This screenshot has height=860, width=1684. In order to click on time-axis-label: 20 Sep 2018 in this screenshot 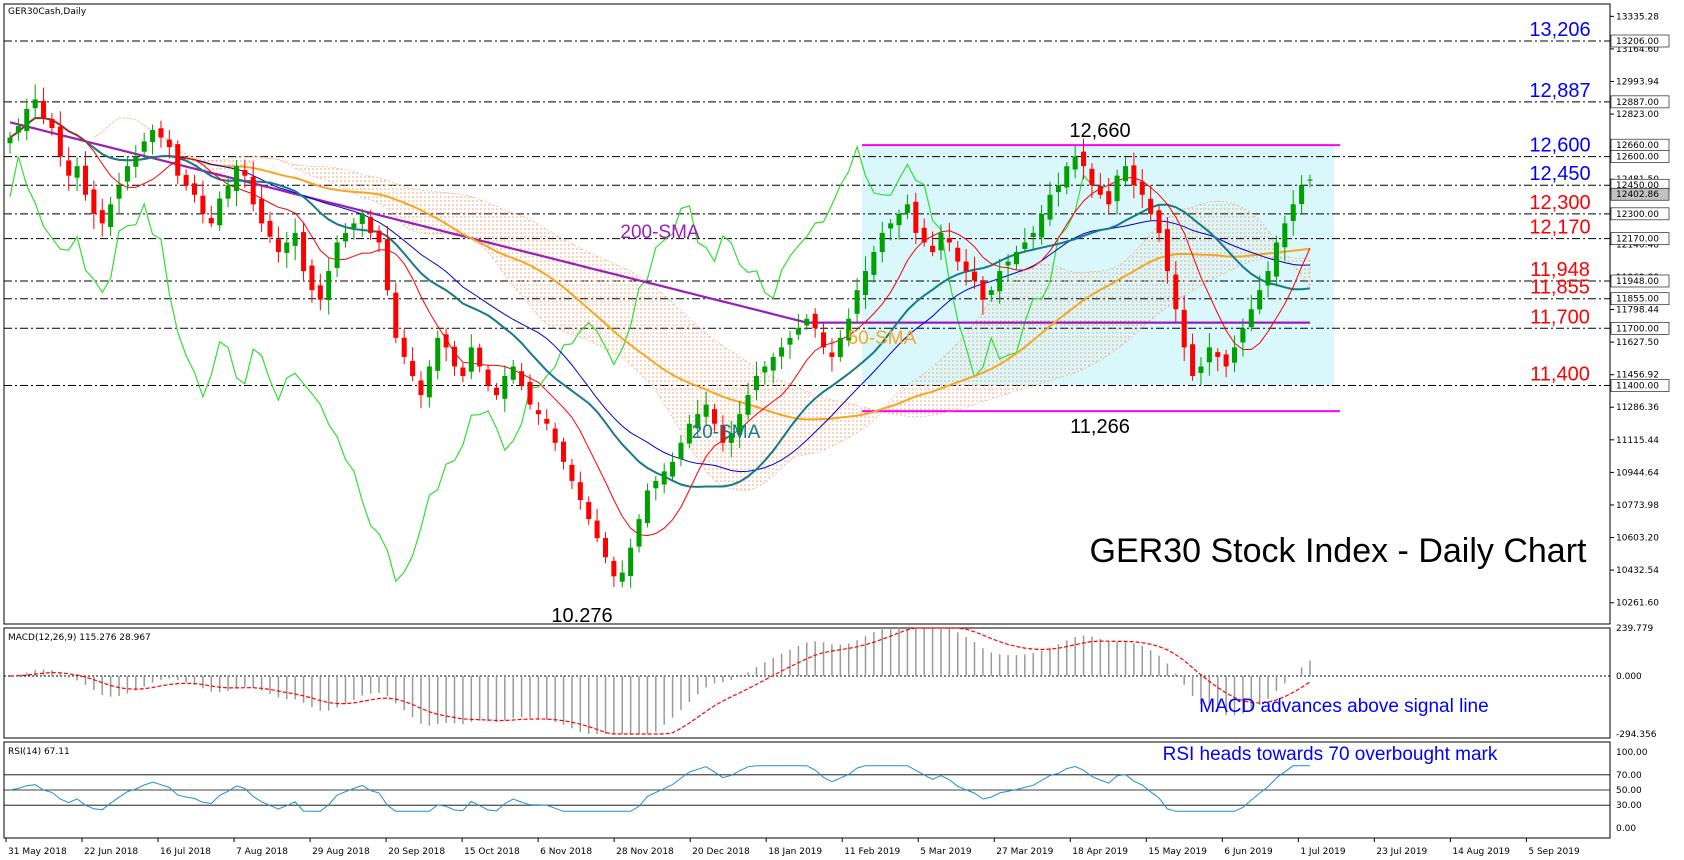, I will do `click(416, 852)`.